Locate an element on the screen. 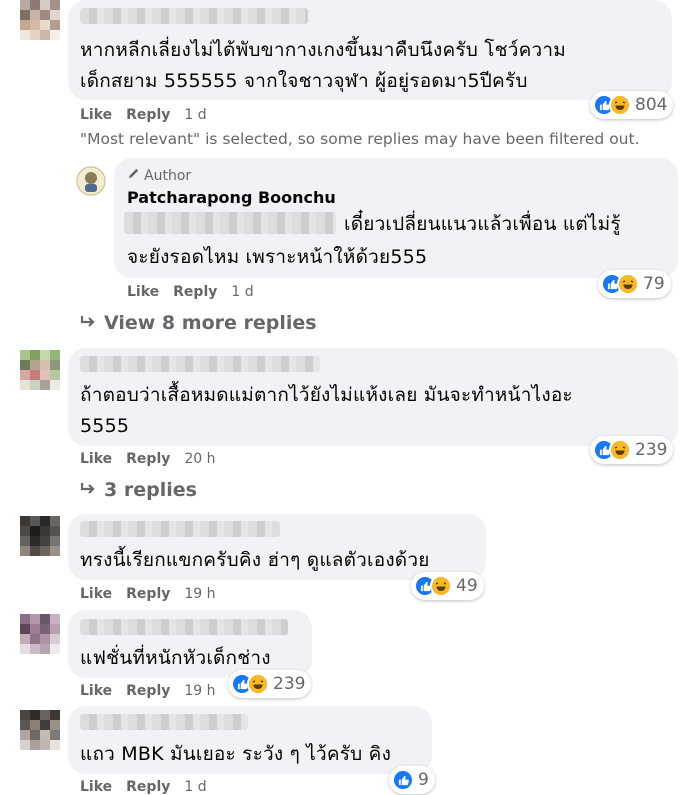 This screenshot has height=795, width=700. view-more-replies-label: View 8 more replies is located at coordinates (210, 323).